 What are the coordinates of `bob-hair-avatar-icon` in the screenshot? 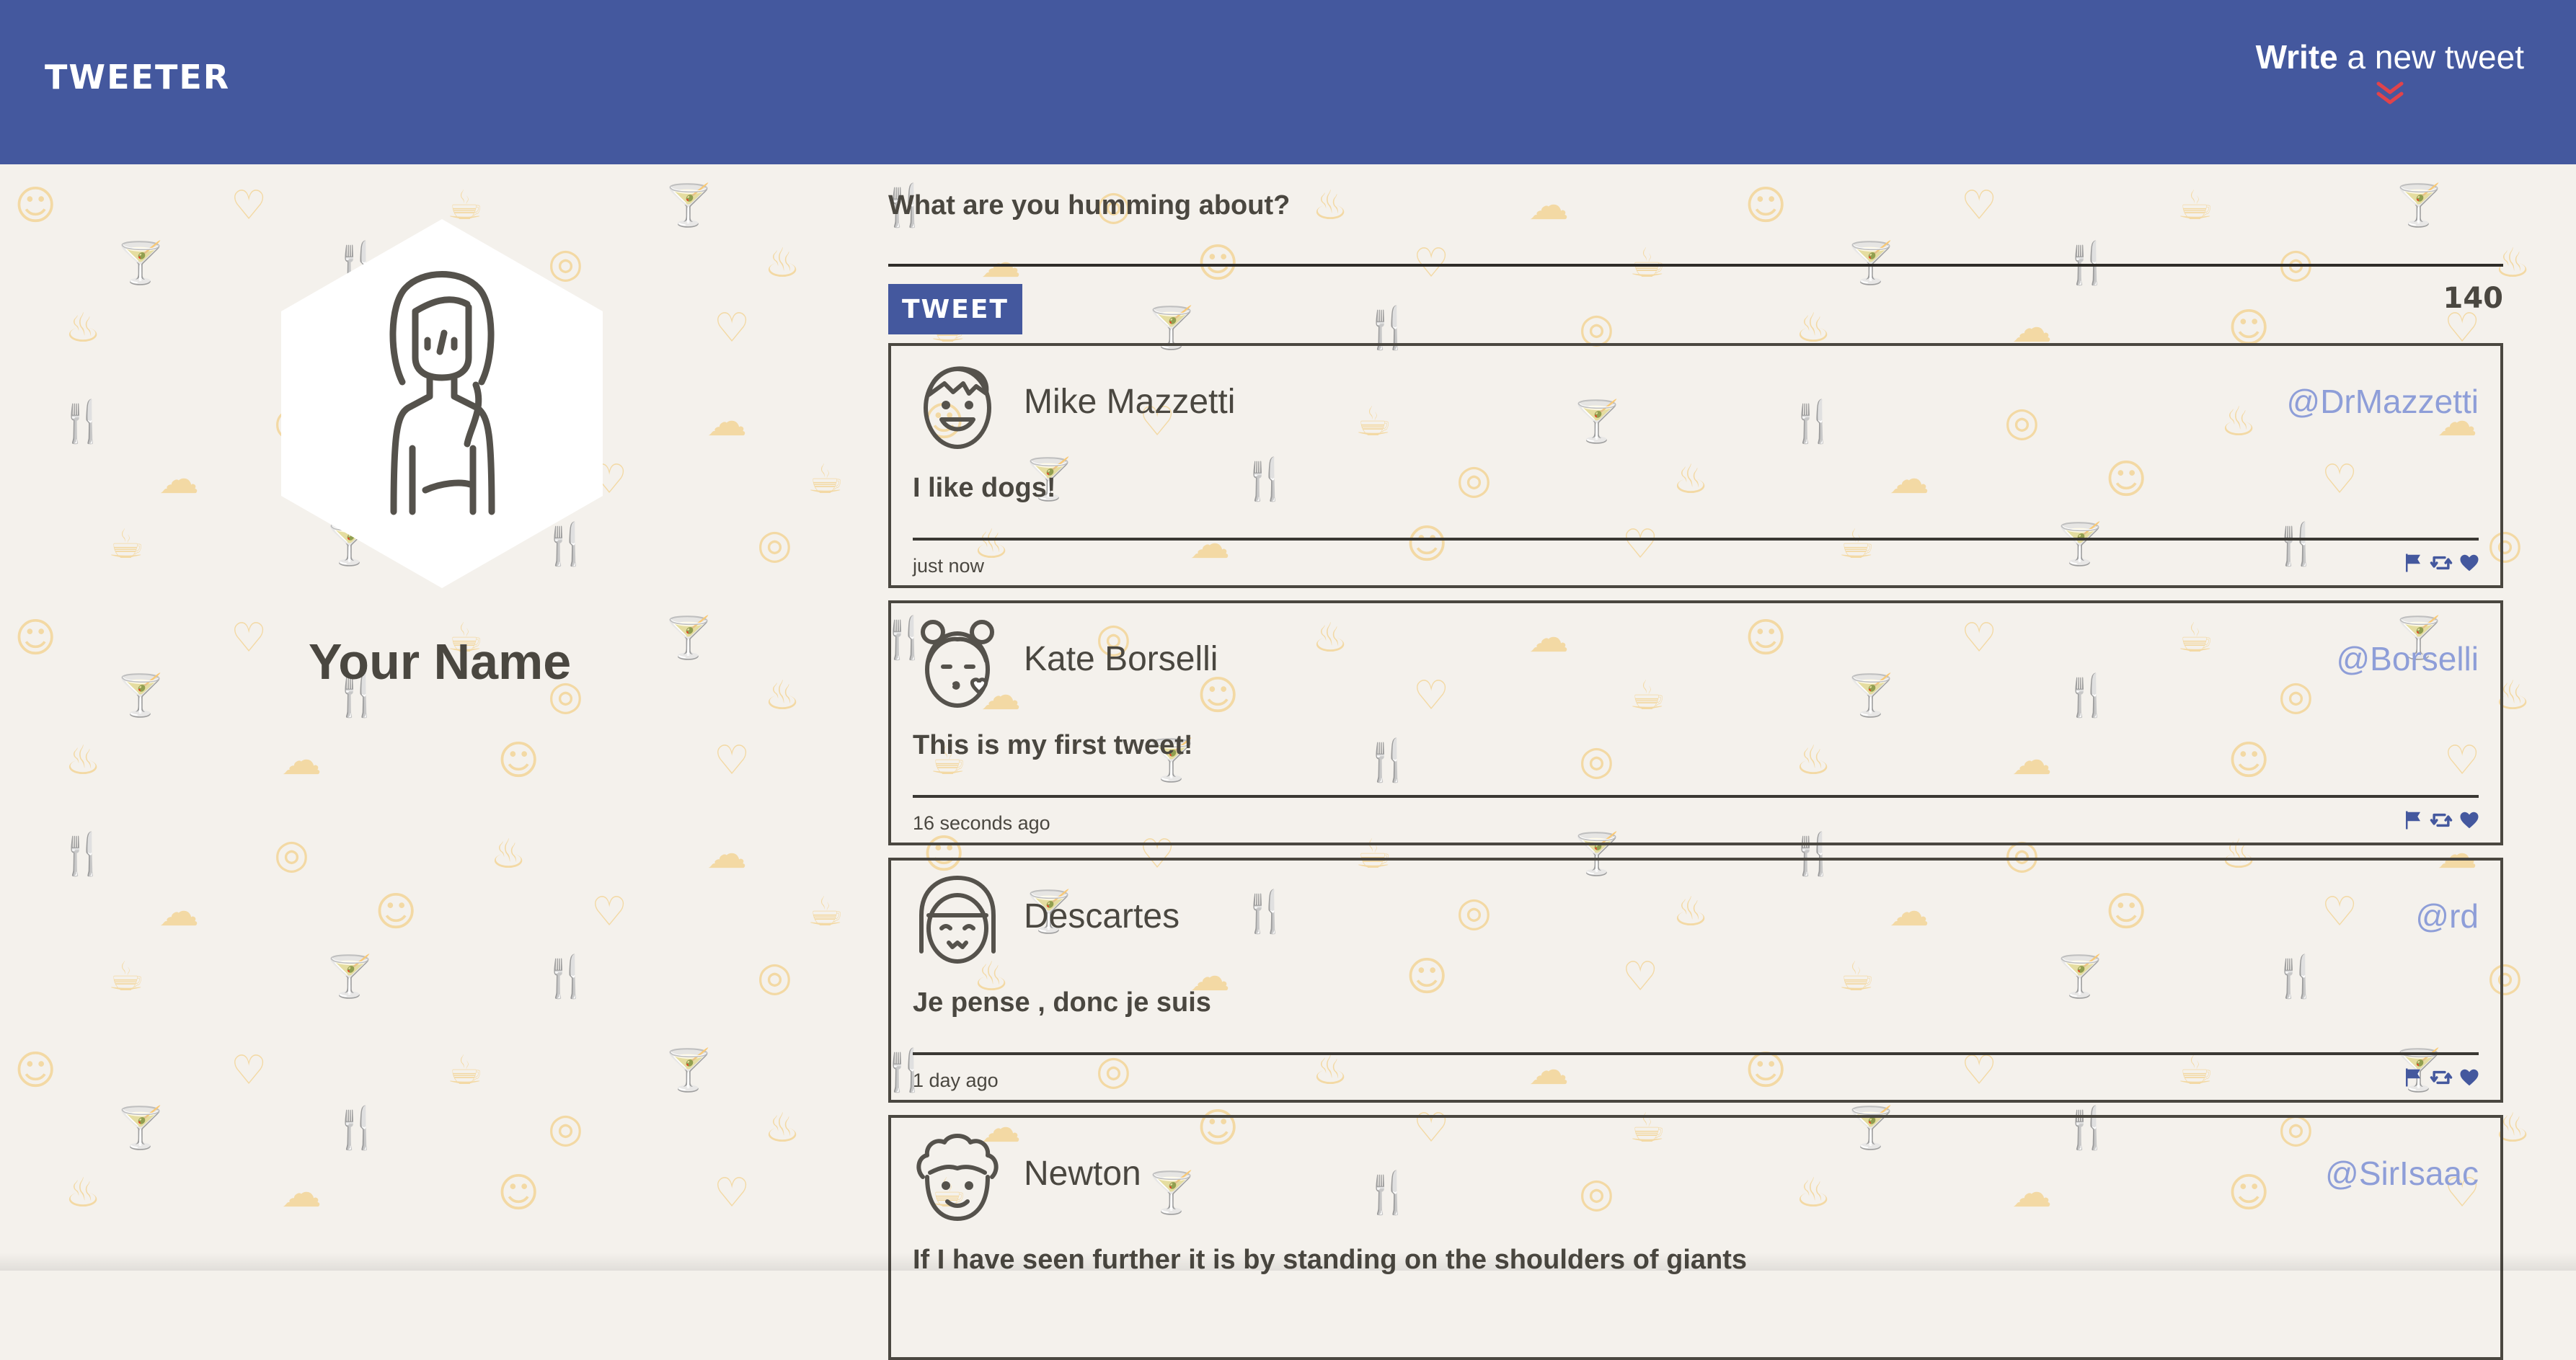 It's located at (957, 920).